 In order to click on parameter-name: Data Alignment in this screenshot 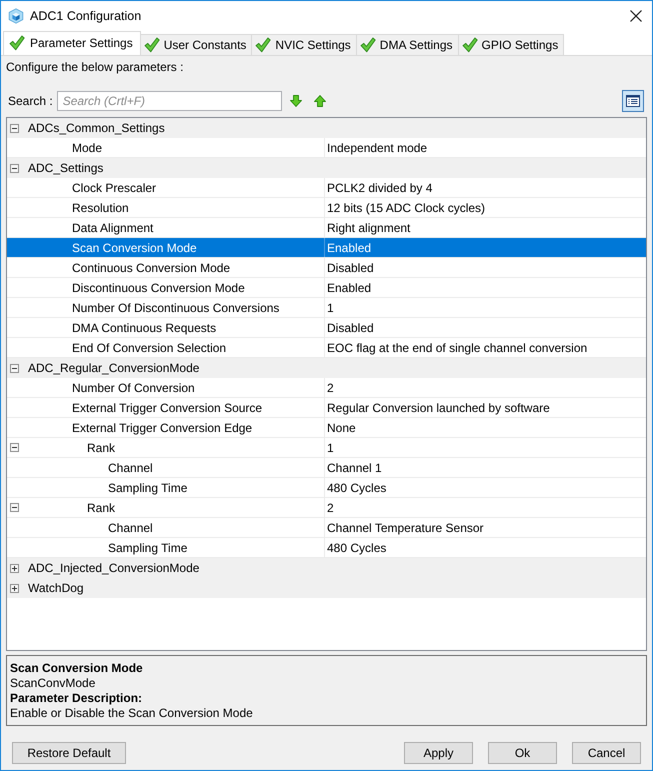, I will do `click(113, 228)`.